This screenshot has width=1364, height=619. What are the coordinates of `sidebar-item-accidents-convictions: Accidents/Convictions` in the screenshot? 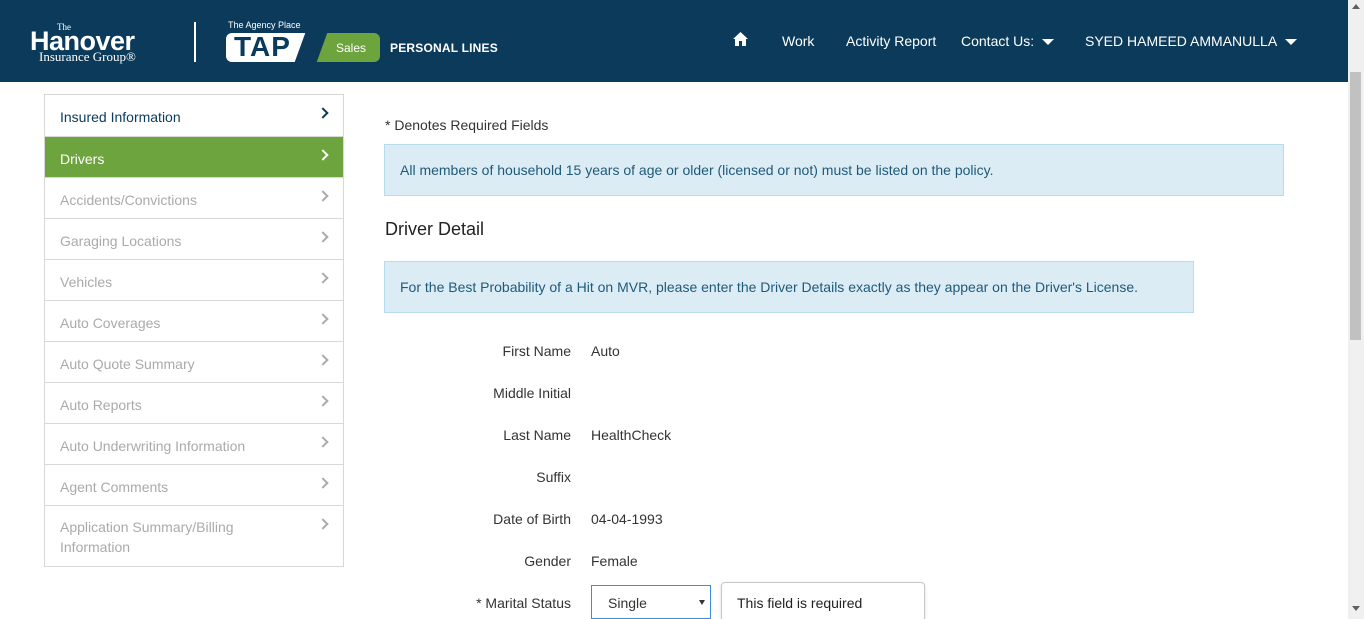 It's located at (194, 197).